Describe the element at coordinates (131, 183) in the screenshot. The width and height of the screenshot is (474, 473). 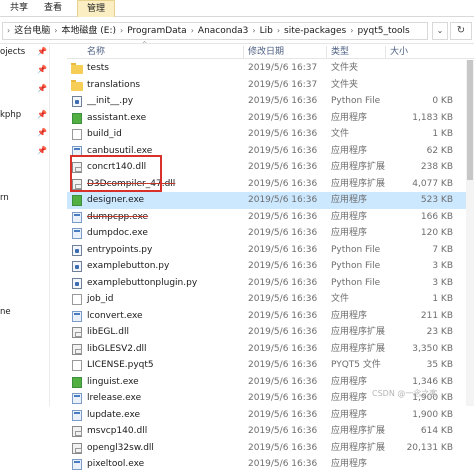
I see `file-name: D3Dcompiler_47.dll` at that location.